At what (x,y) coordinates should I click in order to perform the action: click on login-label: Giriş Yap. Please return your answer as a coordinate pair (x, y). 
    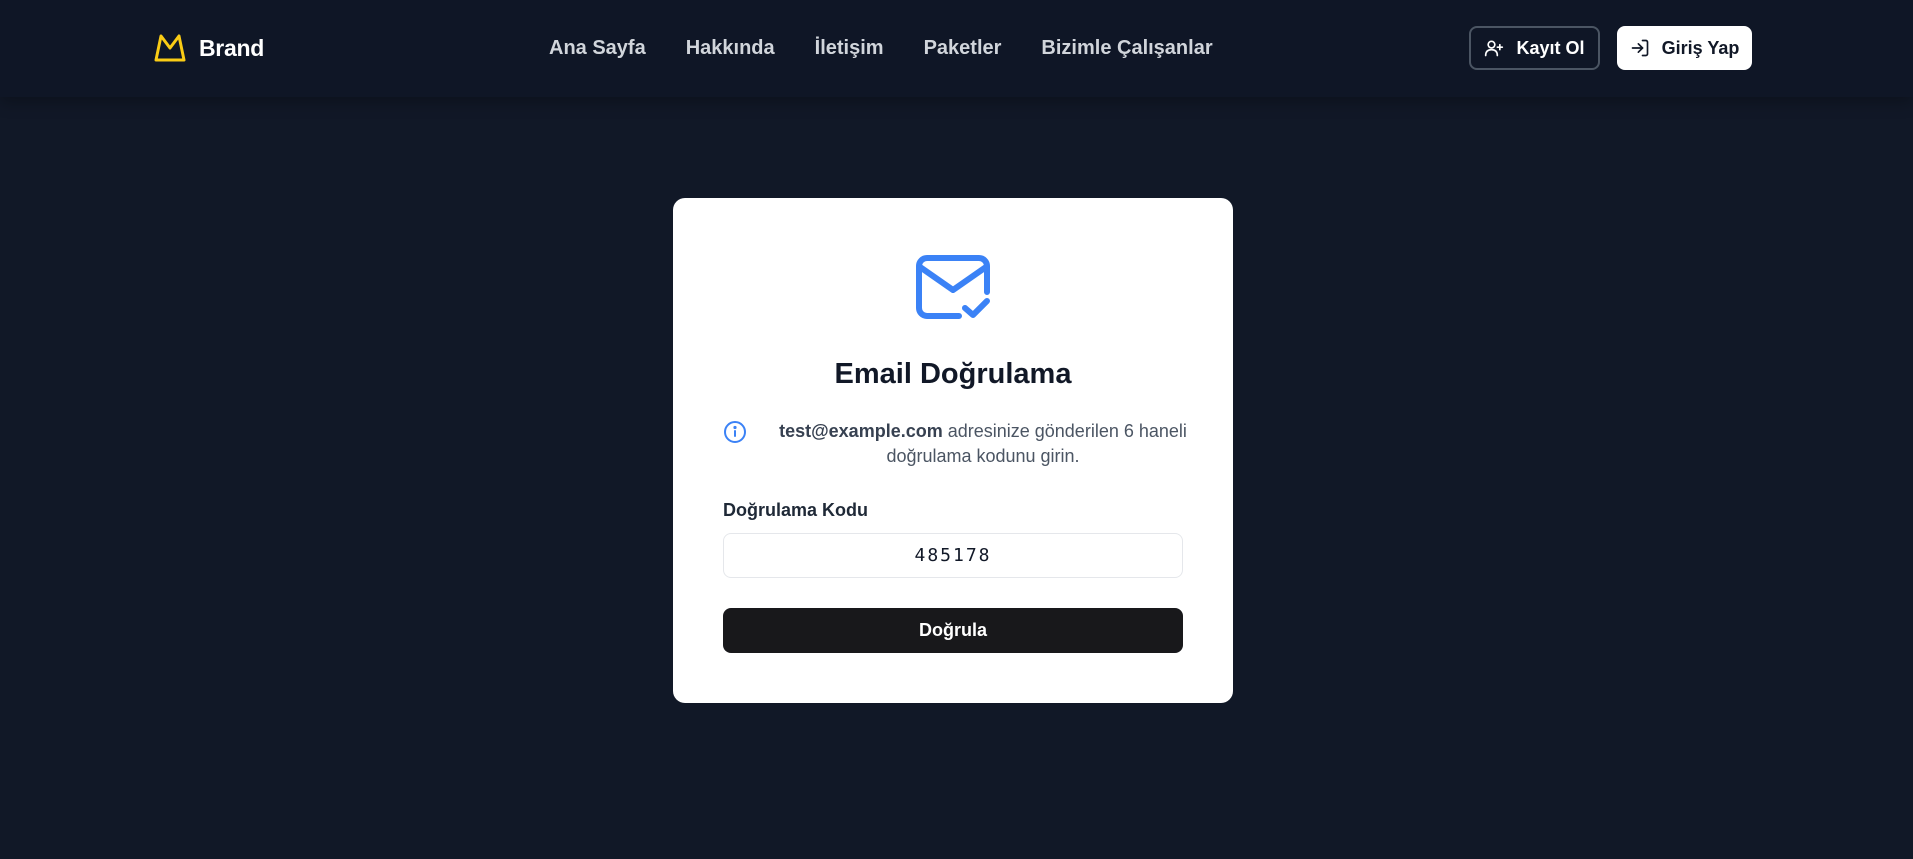
    Looking at the image, I should click on (1700, 47).